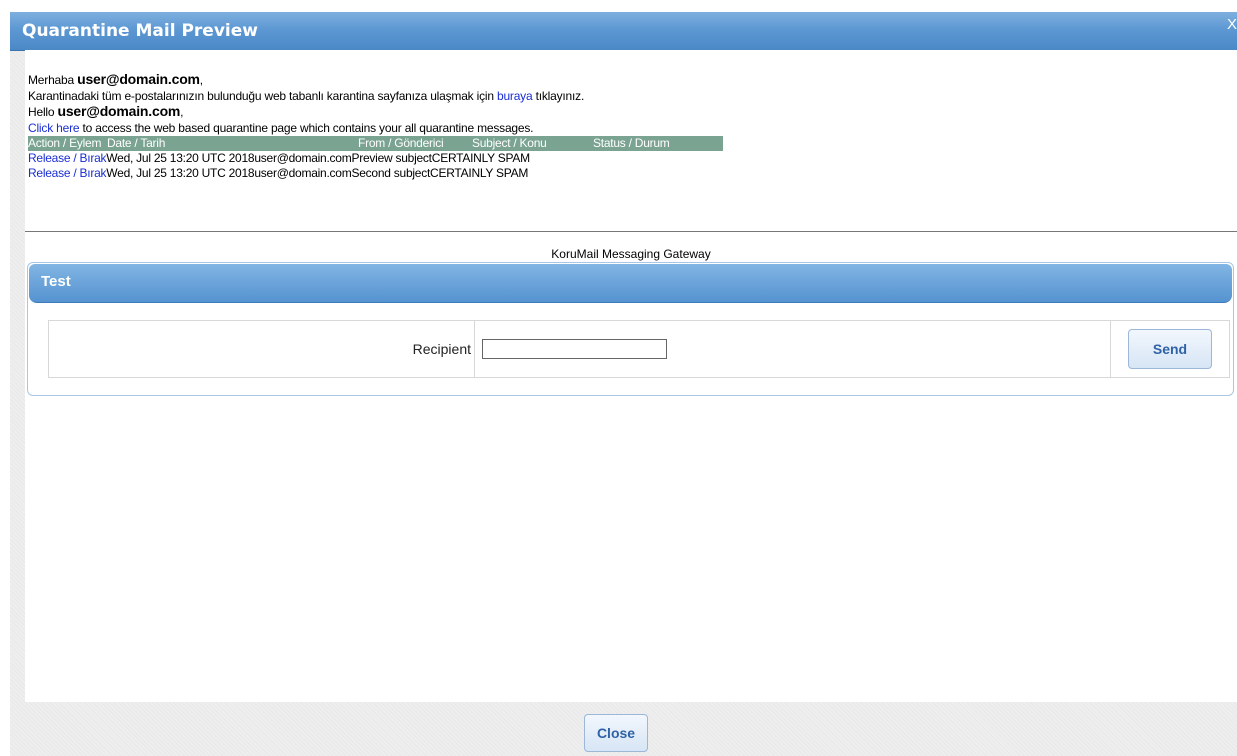 The width and height of the screenshot is (1237, 756). I want to click on greeting-tr-user: user@domain.com, so click(138, 79).